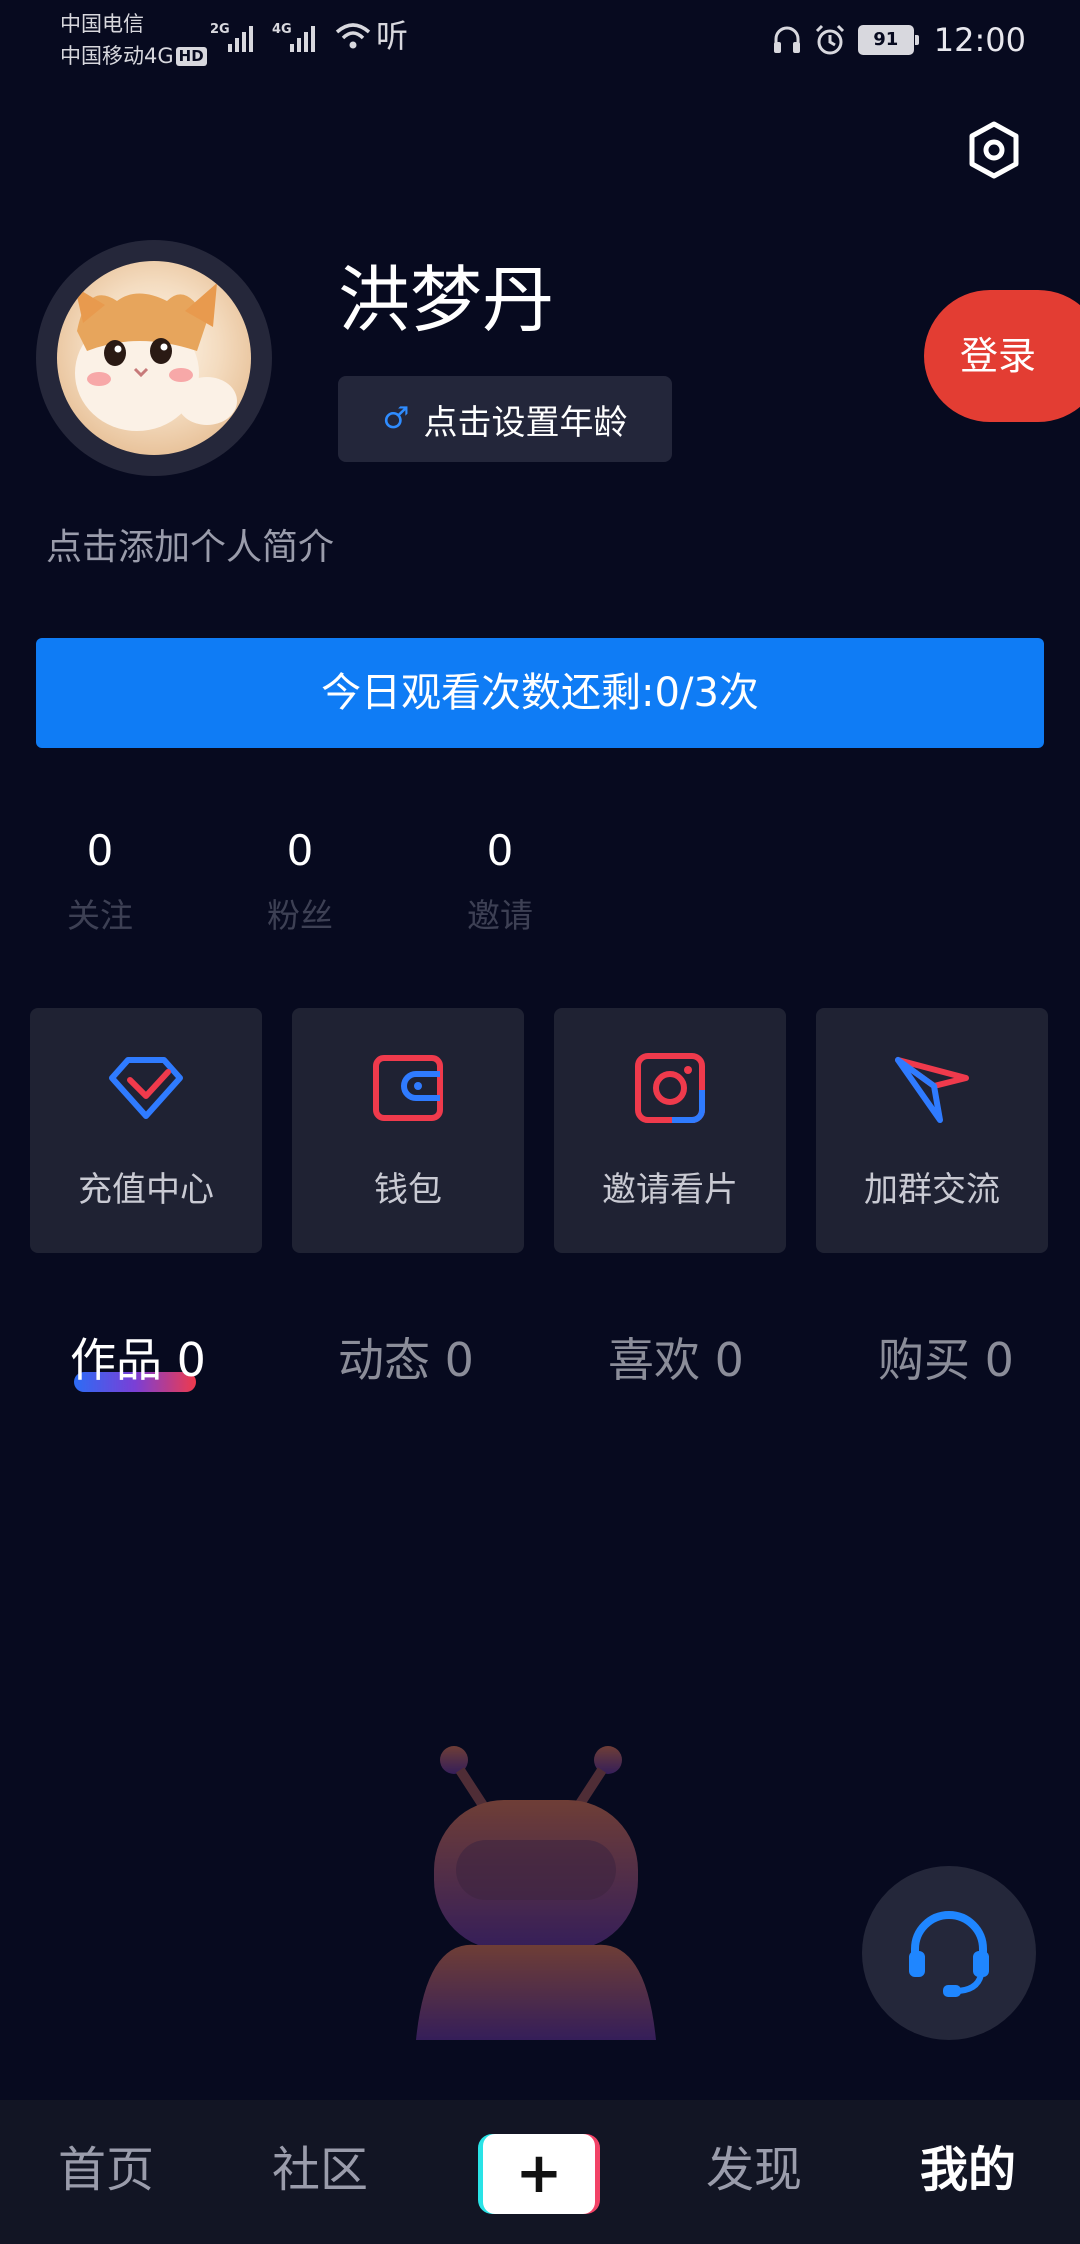 The image size is (1080, 2244). I want to click on bottom-navigation: 首页 社区 + 发现 我的, so click(540, 2172).